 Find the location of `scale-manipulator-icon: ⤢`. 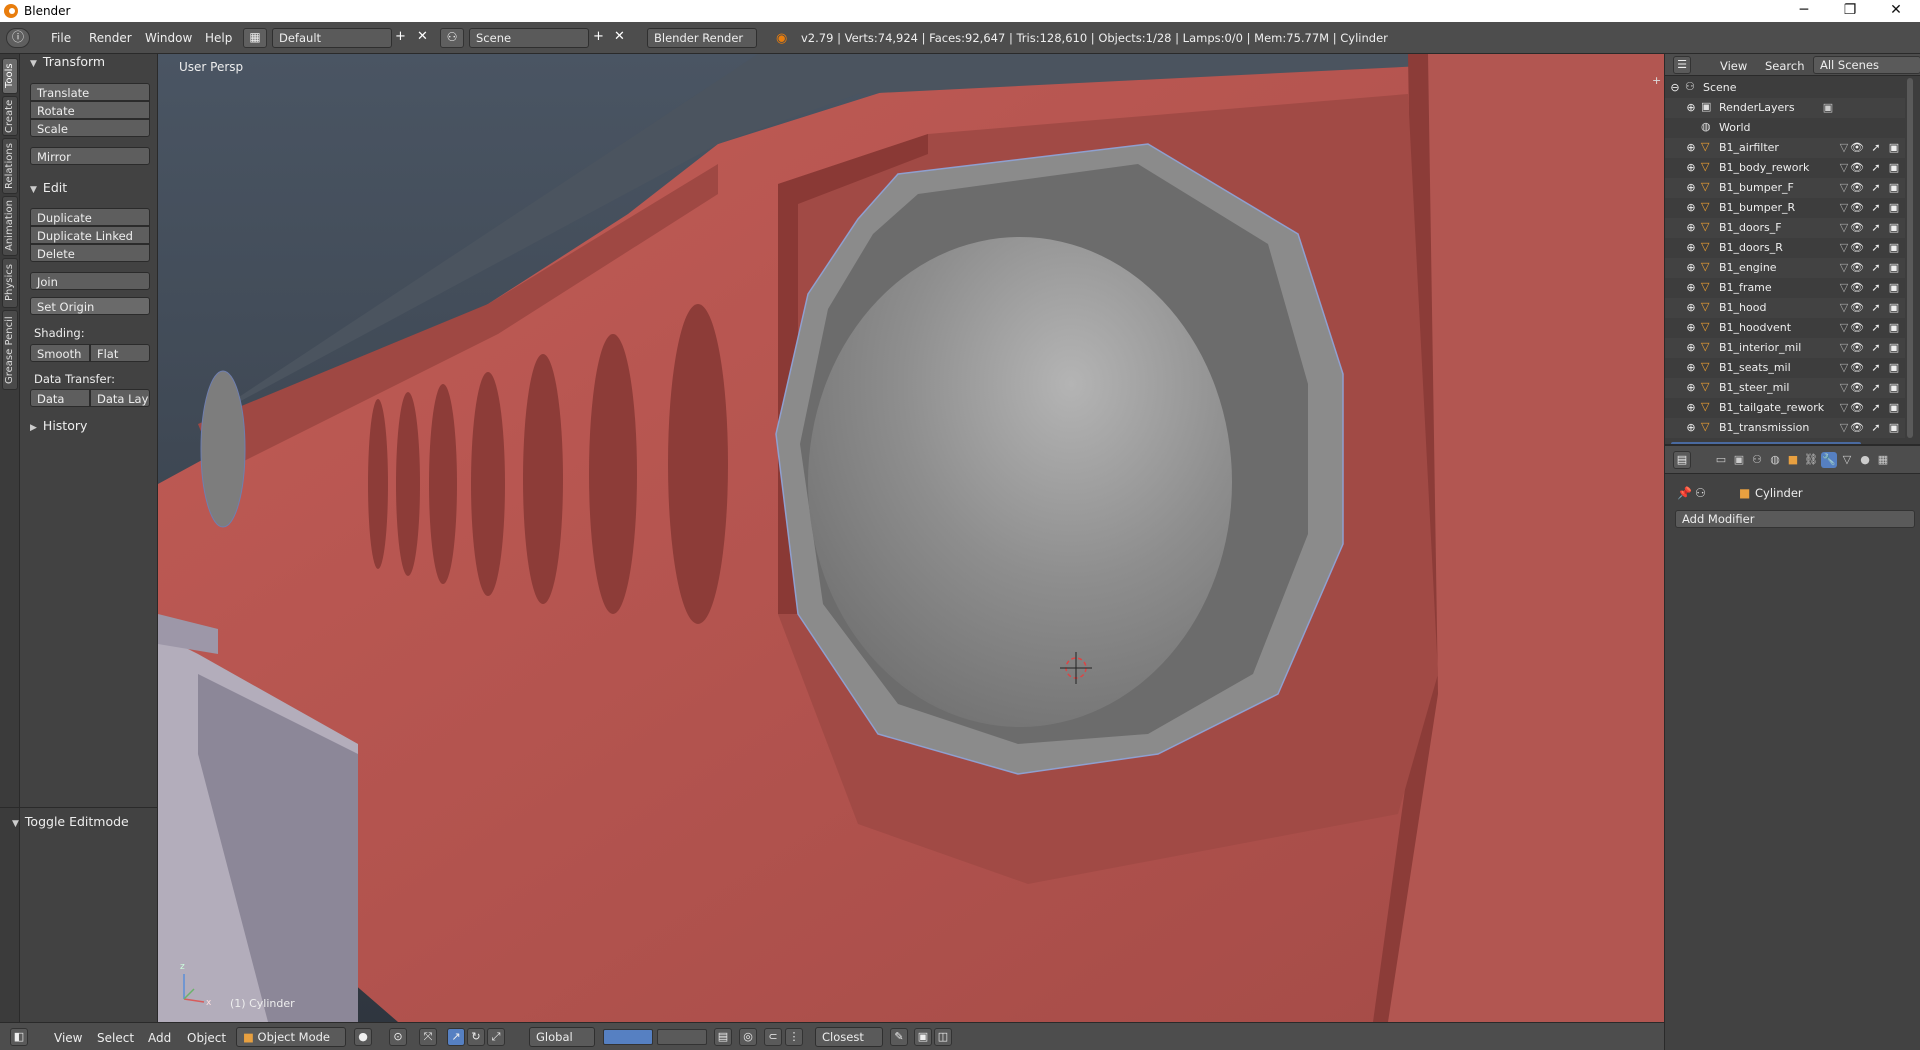

scale-manipulator-icon: ⤢ is located at coordinates (496, 1037).